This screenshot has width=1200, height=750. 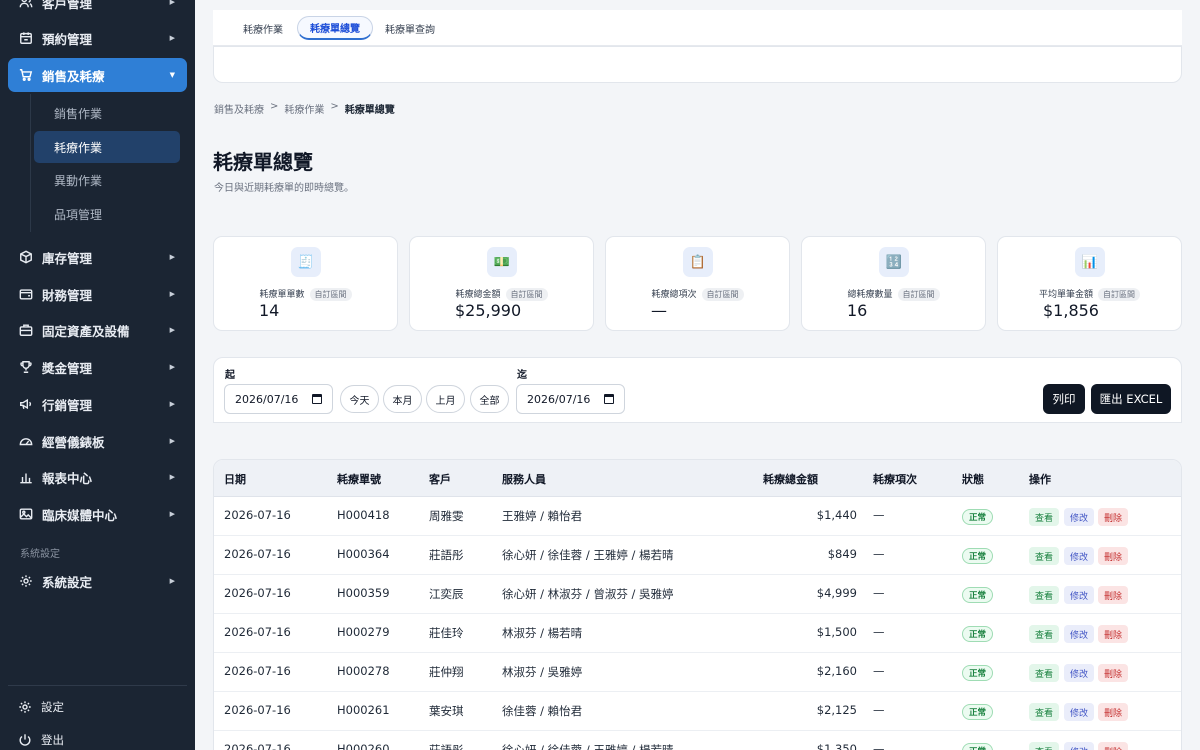 I want to click on sidebar-item-label: 行銷管理, so click(x=67, y=405).